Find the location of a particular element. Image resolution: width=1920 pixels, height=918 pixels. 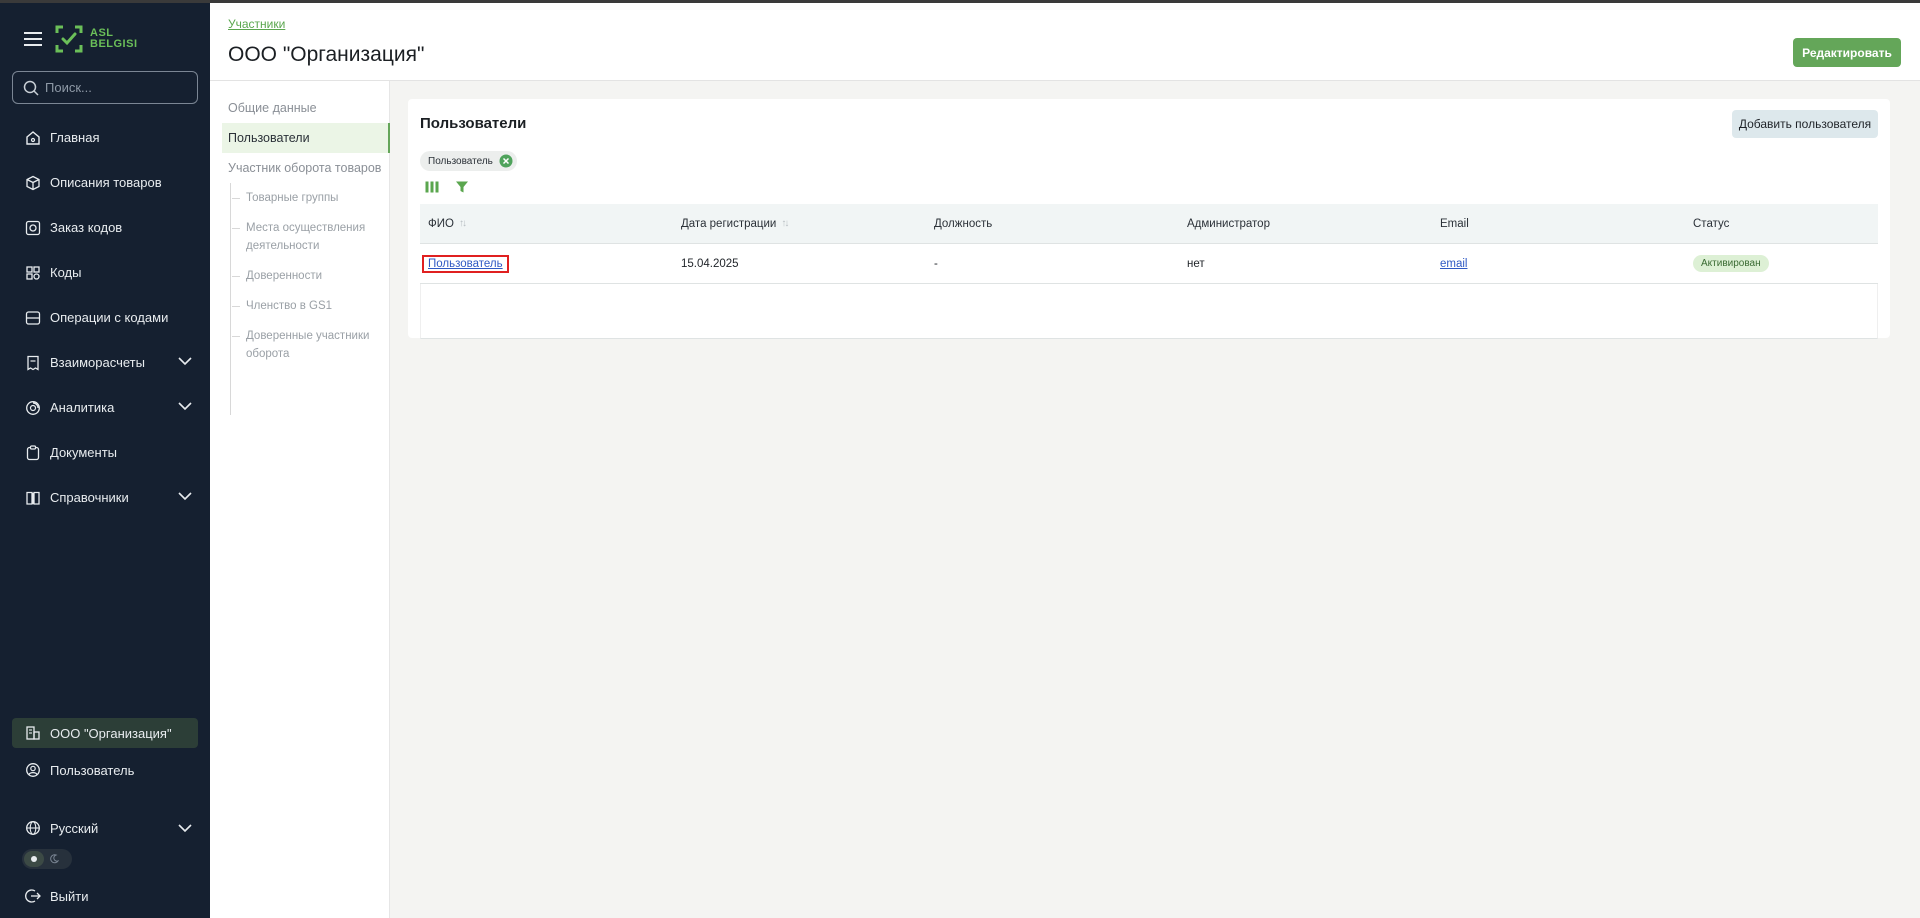

language-label: Русский is located at coordinates (74, 828).